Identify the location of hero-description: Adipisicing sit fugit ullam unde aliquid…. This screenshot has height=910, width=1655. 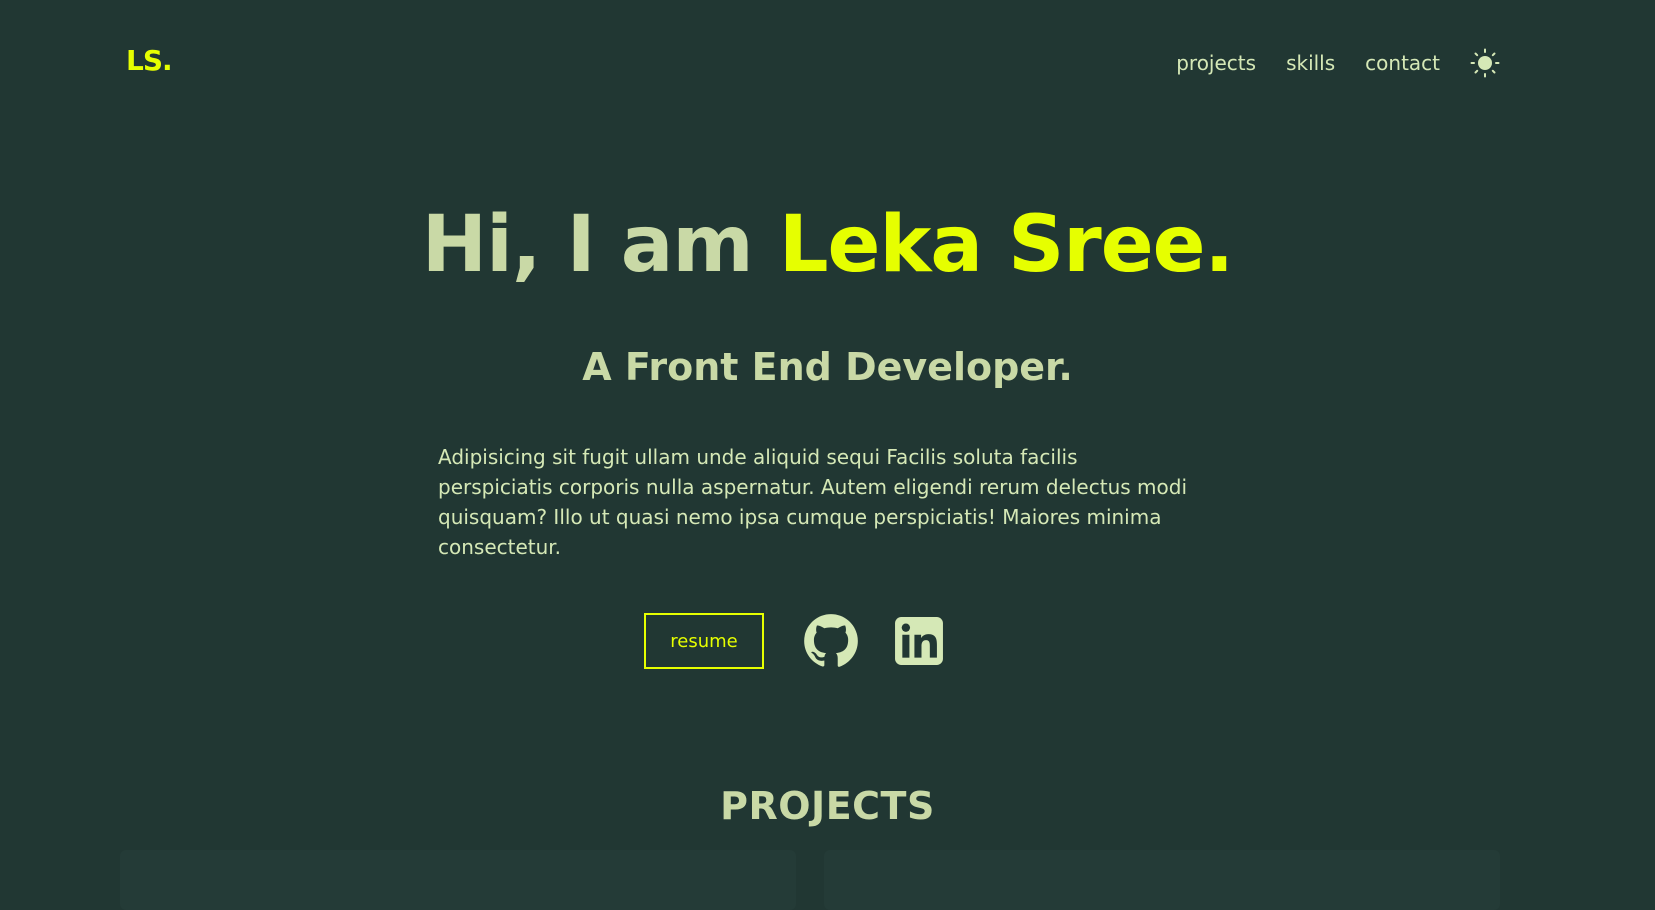
(812, 502).